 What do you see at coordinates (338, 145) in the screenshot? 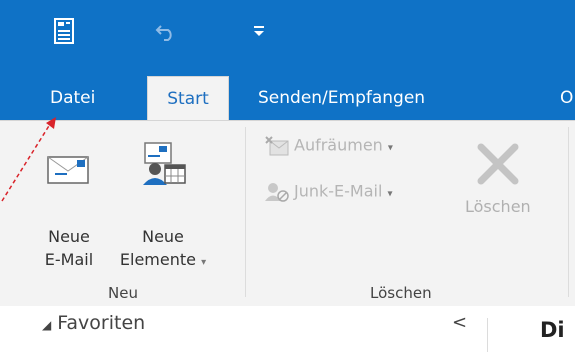
I see `clean-up-label: Aufräumen` at bounding box center [338, 145].